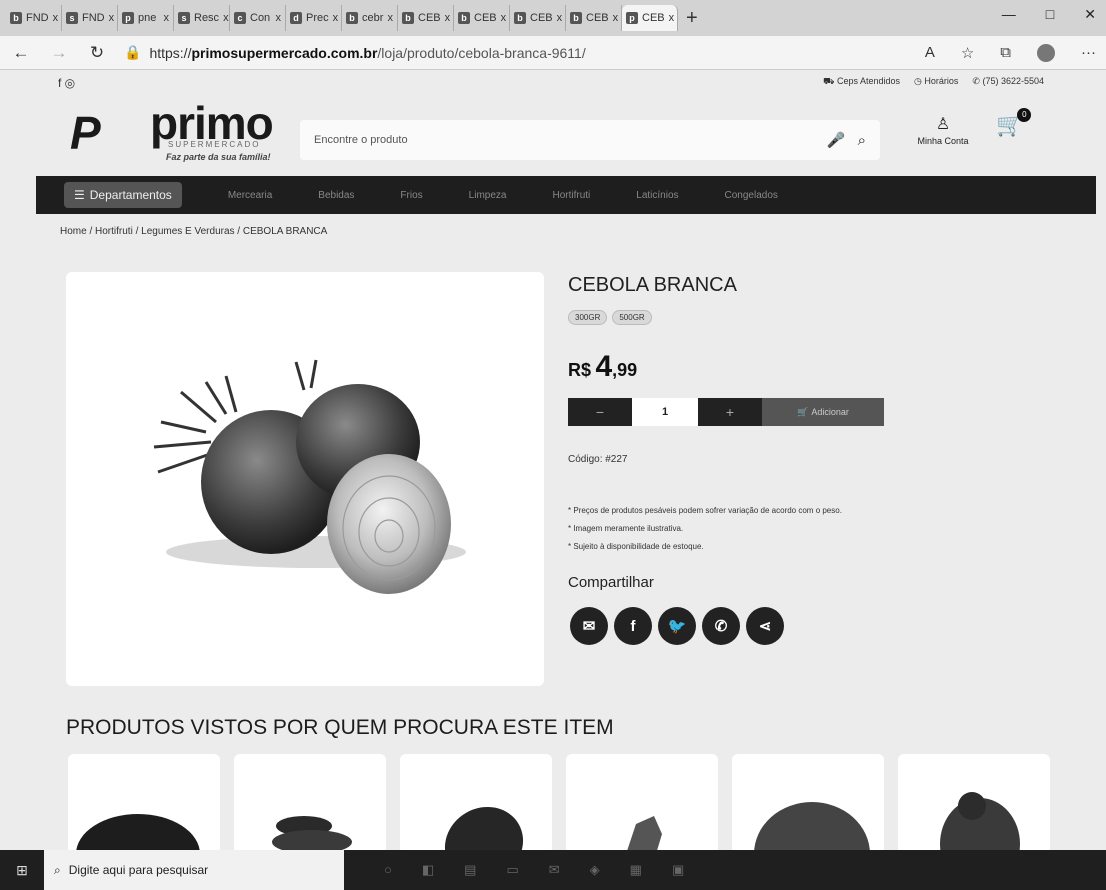  What do you see at coordinates (428, 870) in the screenshot?
I see `app-icon: ◧` at bounding box center [428, 870].